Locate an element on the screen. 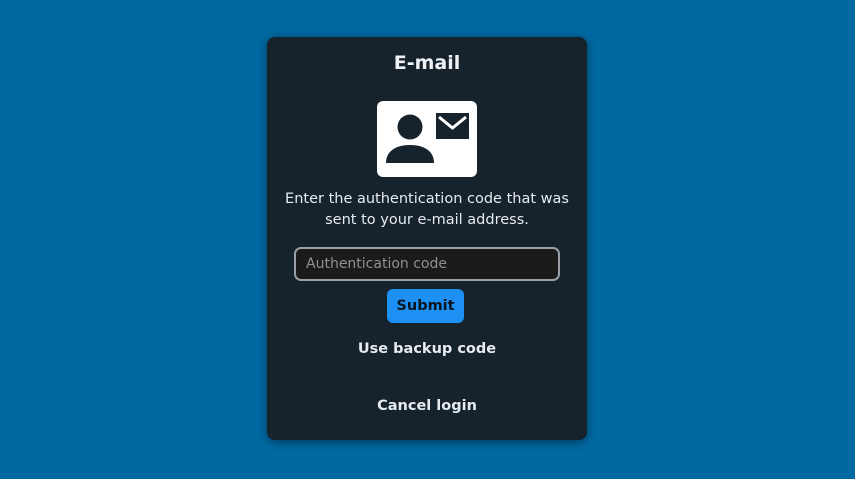 The image size is (855, 479). submit-button: Submit is located at coordinates (425, 306).